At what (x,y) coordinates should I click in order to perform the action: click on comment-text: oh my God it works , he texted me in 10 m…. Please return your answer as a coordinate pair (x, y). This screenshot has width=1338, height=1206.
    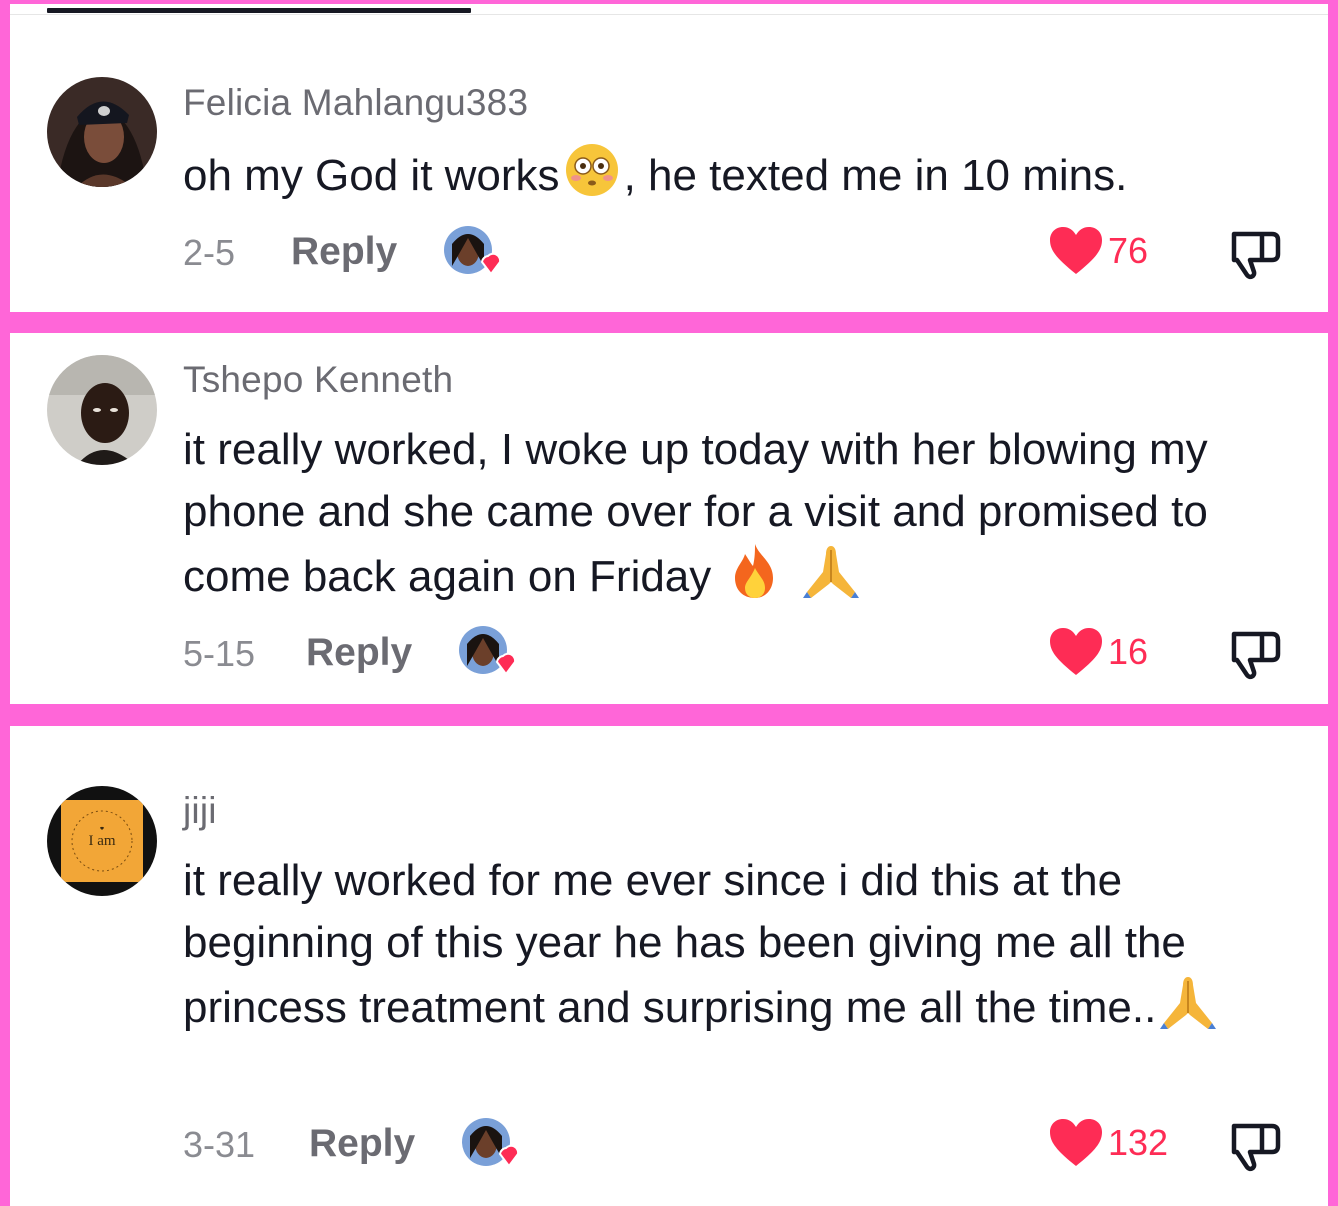
    Looking at the image, I should click on (733, 178).